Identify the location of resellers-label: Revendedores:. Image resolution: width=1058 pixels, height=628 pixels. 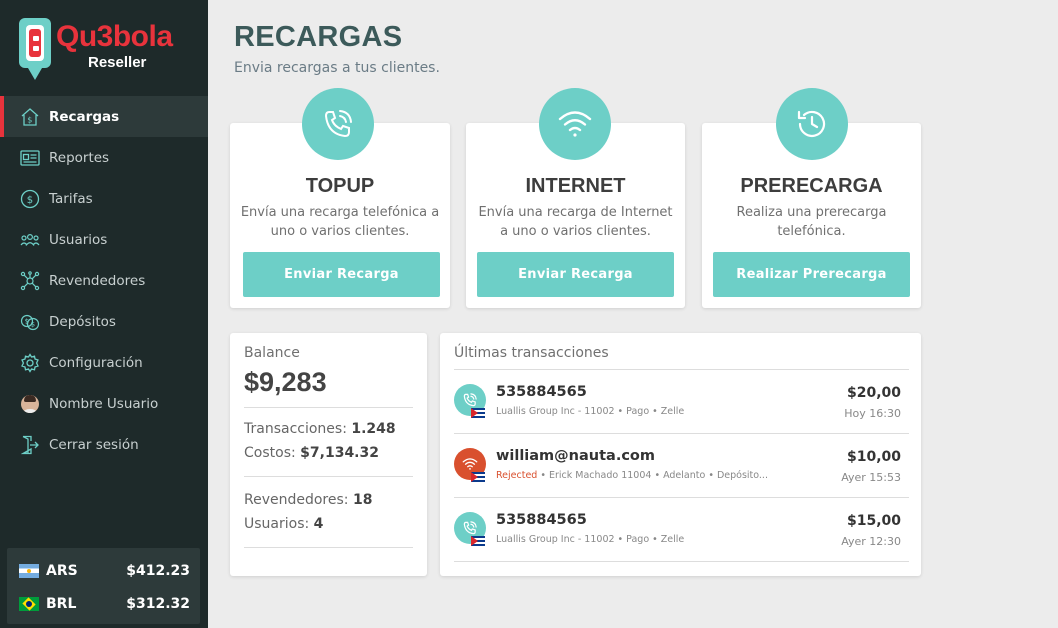
(296, 500).